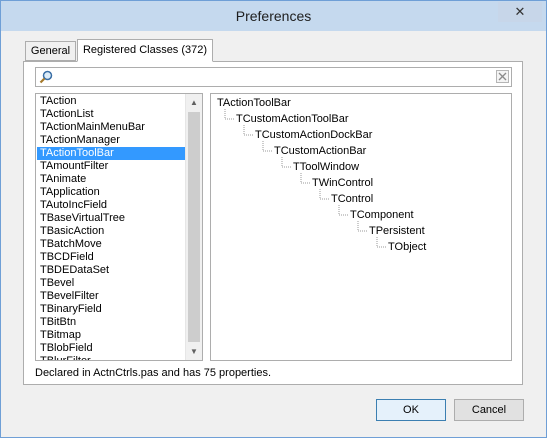 This screenshot has height=438, width=547. I want to click on class-list-item: TActionManager, so click(113, 140).